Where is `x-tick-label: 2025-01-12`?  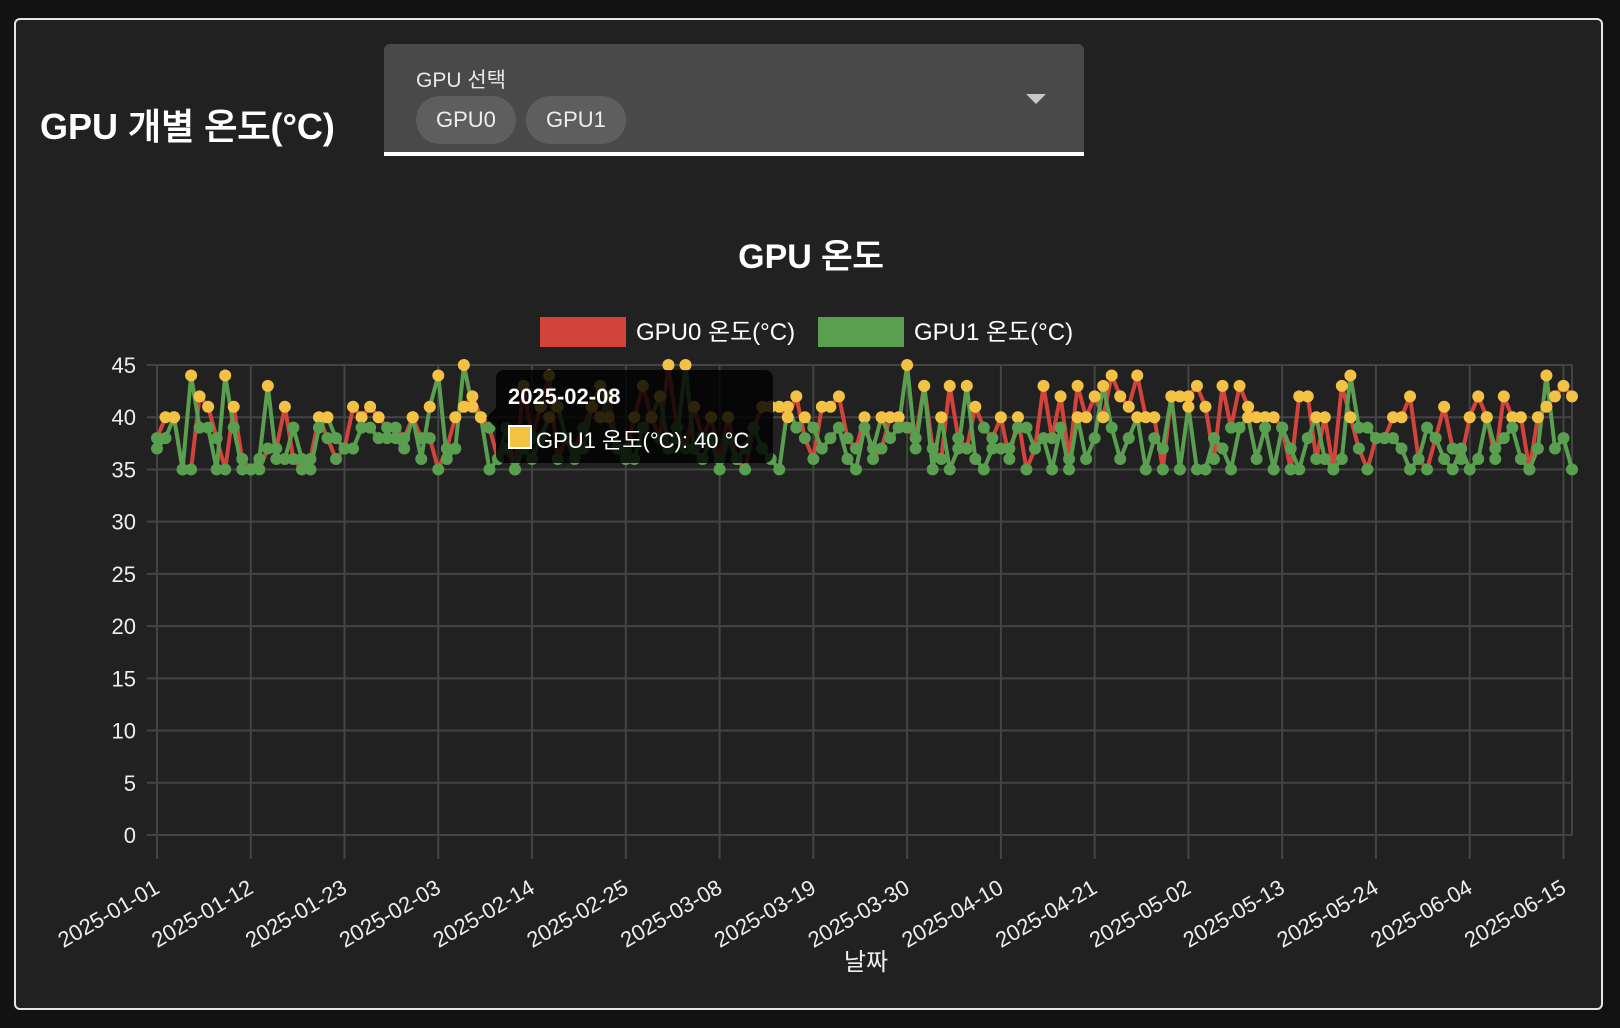 x-tick-label: 2025-01-12 is located at coordinates (202, 914).